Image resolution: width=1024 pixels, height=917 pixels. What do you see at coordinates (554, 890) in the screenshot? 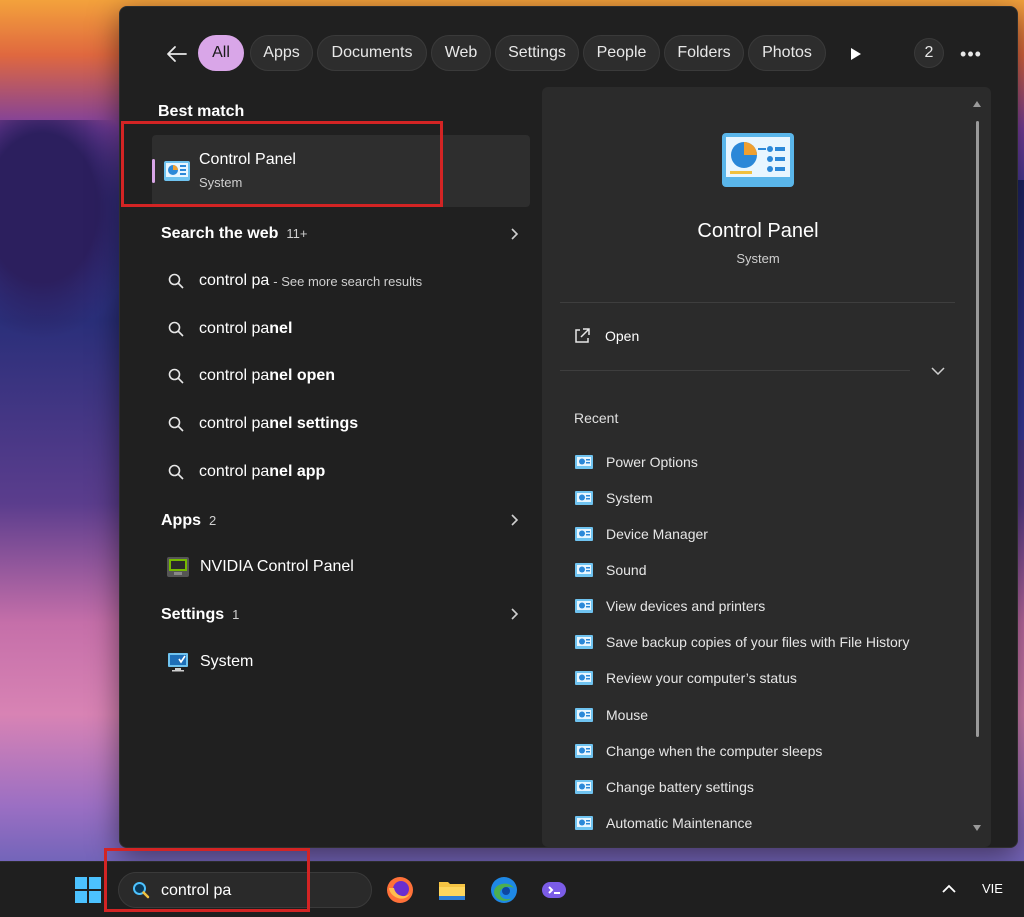
I see `copilot-icon` at bounding box center [554, 890].